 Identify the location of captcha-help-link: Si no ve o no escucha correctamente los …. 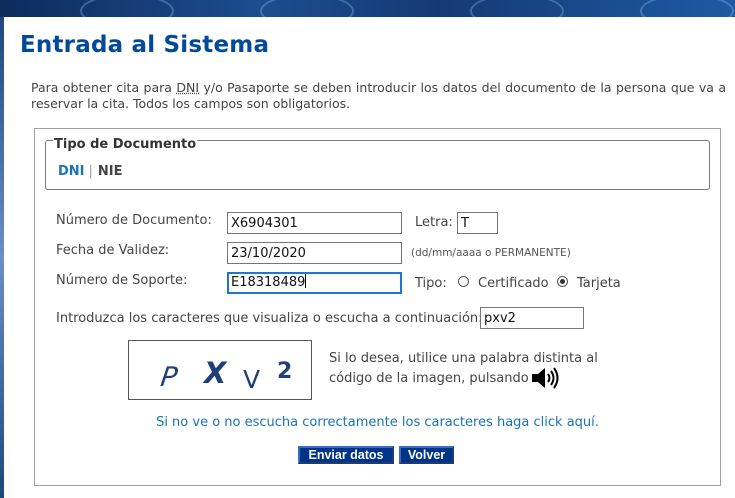
(367, 422).